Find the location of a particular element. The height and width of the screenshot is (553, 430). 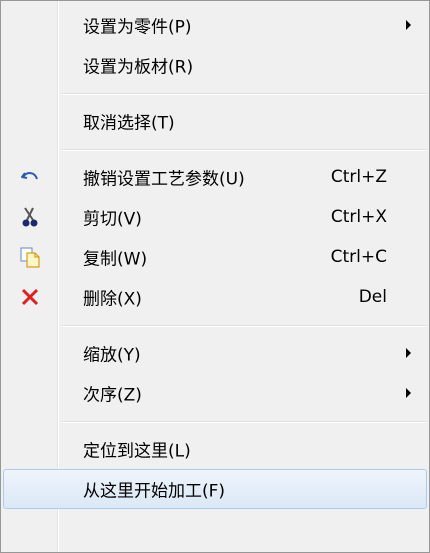

shortcut-label: Del is located at coordinates (372, 297).